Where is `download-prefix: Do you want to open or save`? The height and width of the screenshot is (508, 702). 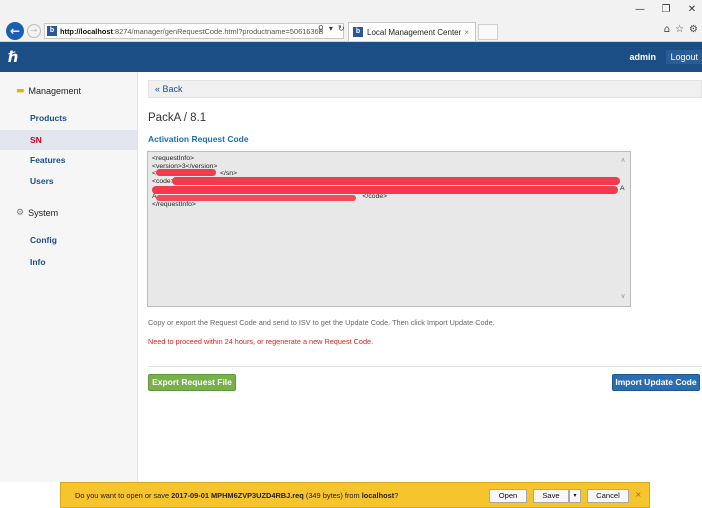 download-prefix: Do you want to open or save is located at coordinates (123, 495).